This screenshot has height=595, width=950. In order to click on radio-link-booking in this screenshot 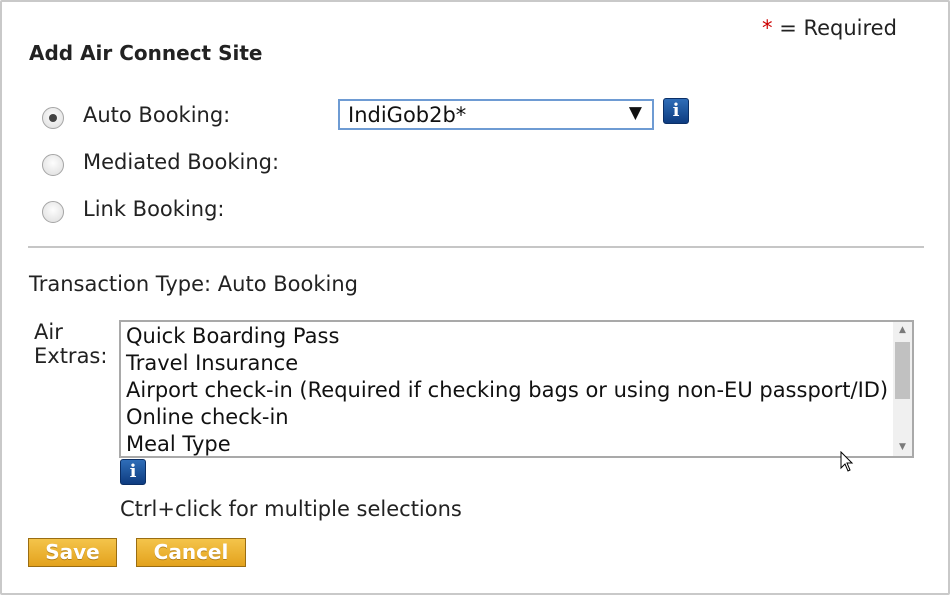, I will do `click(53, 212)`.